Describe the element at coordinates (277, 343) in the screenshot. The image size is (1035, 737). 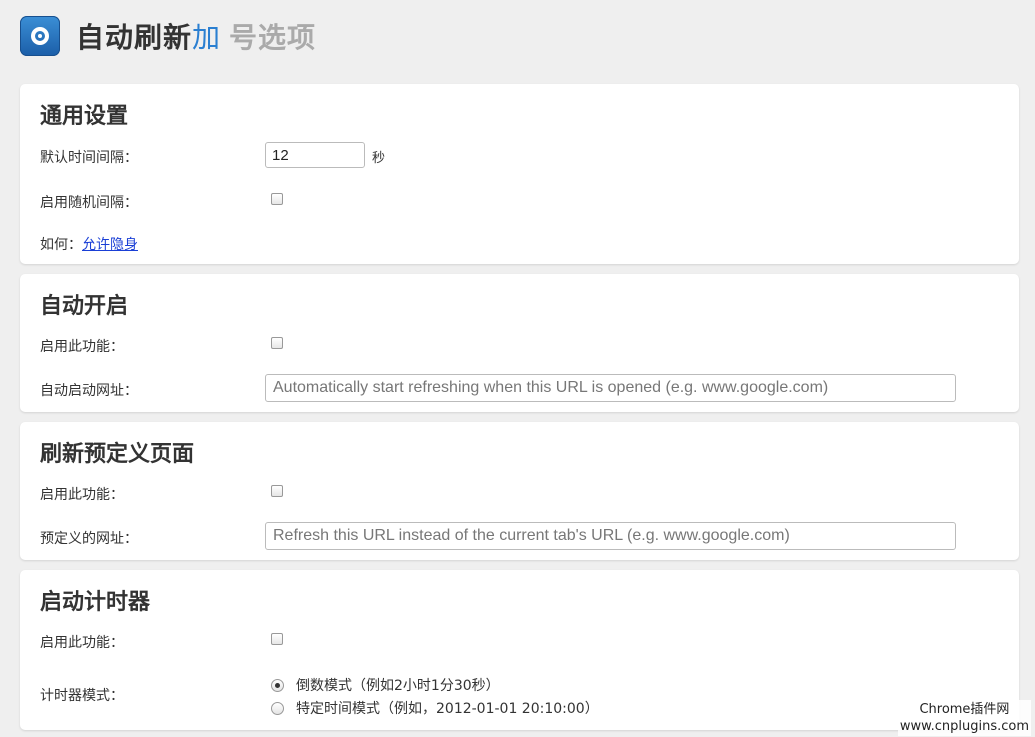
I see `autostart-enable-checkbox` at that location.